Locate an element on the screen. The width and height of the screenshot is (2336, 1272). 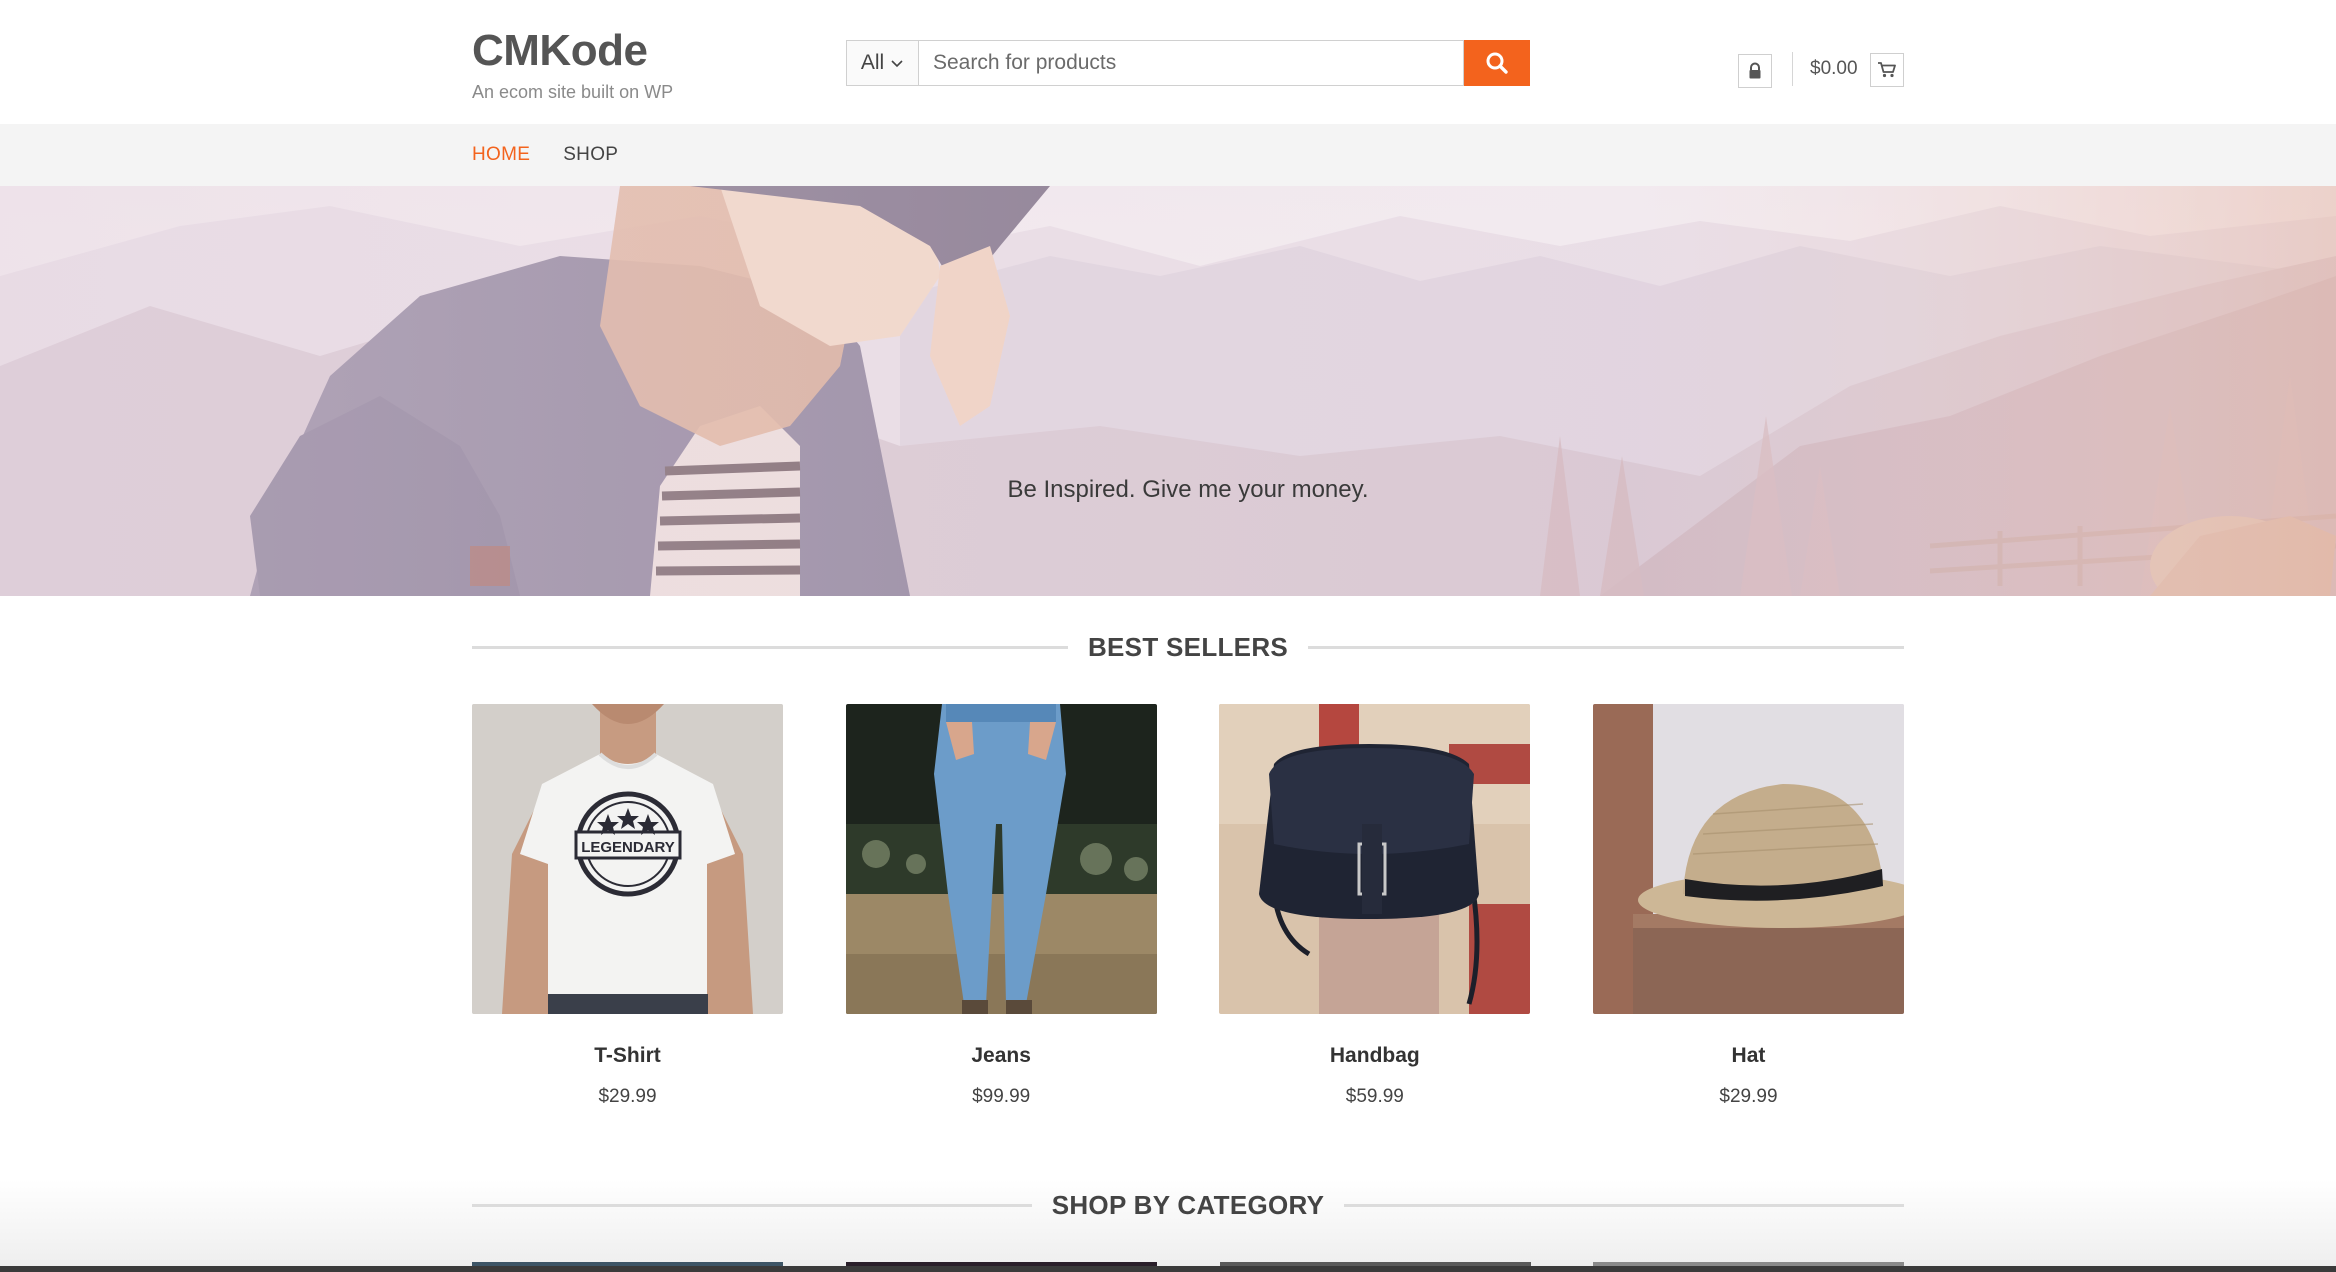
site-title: CMKode is located at coordinates (572, 51).